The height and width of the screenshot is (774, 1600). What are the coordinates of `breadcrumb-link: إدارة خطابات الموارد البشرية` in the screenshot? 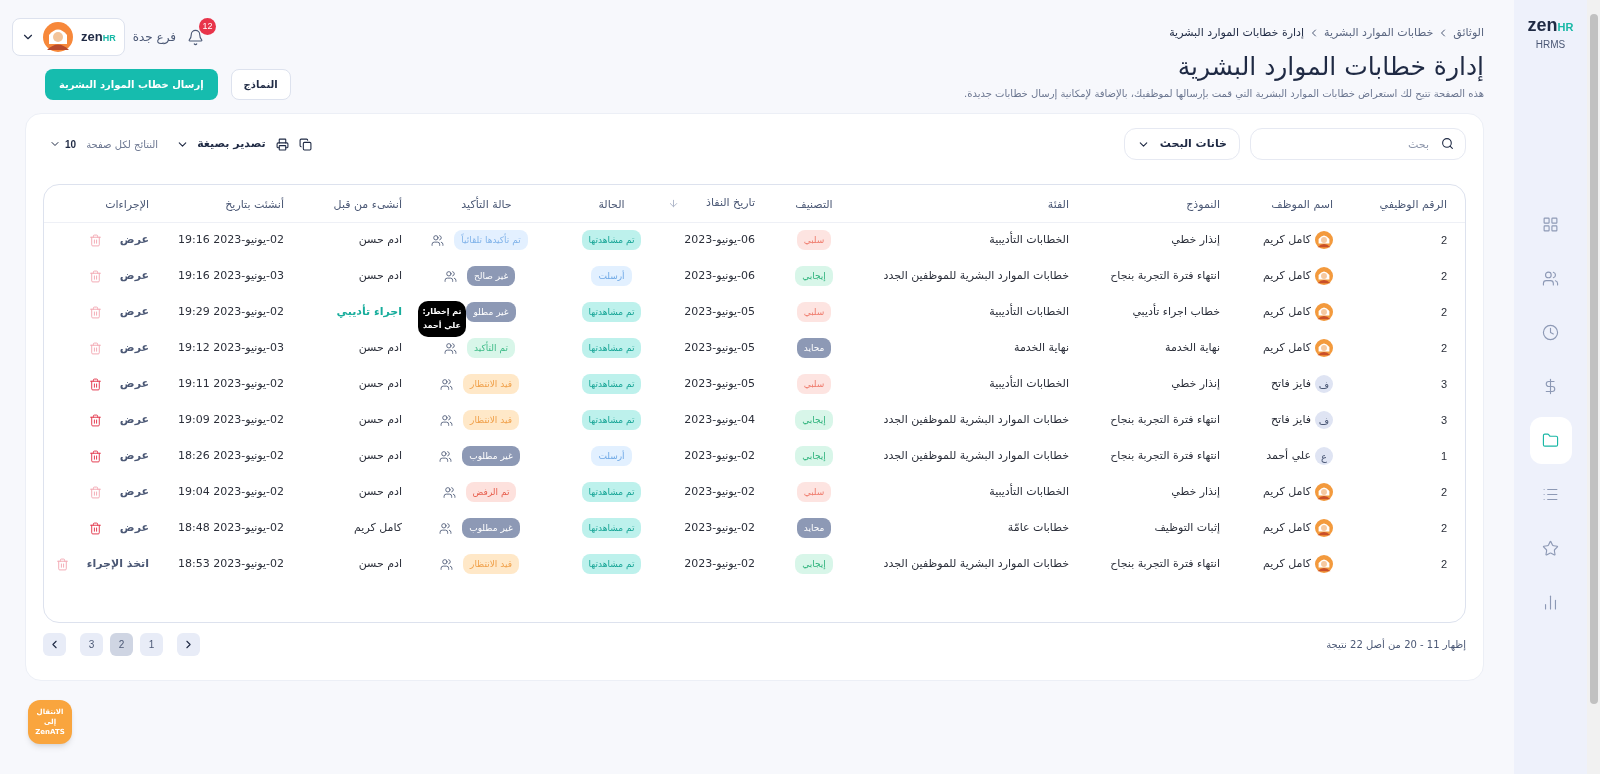 It's located at (1236, 33).